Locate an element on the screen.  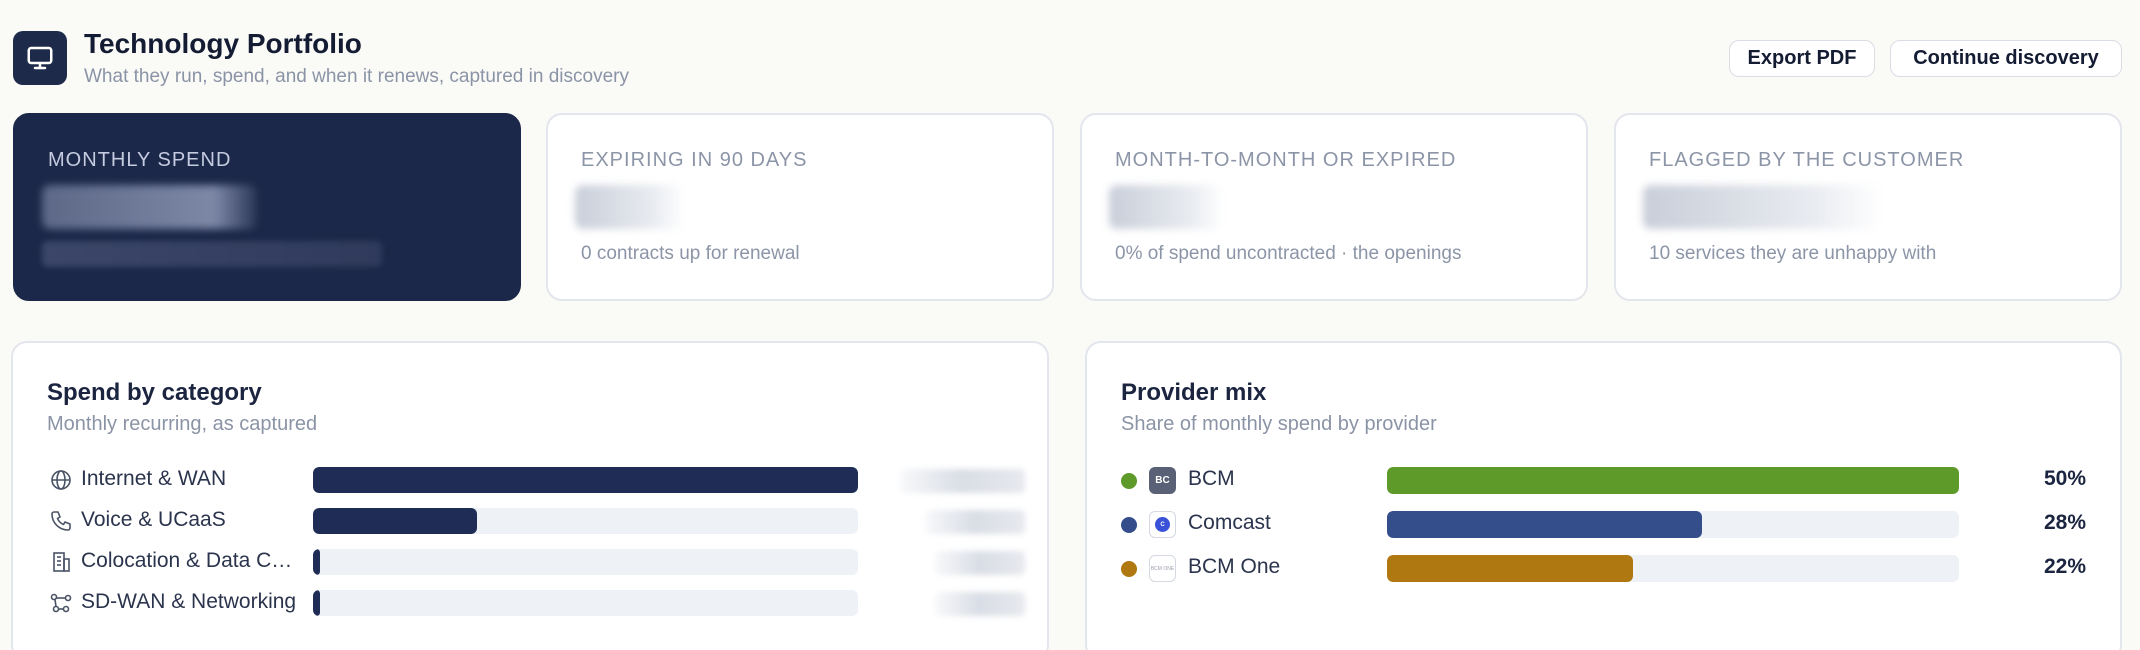
provider-percent: 50% is located at coordinates (2064, 478).